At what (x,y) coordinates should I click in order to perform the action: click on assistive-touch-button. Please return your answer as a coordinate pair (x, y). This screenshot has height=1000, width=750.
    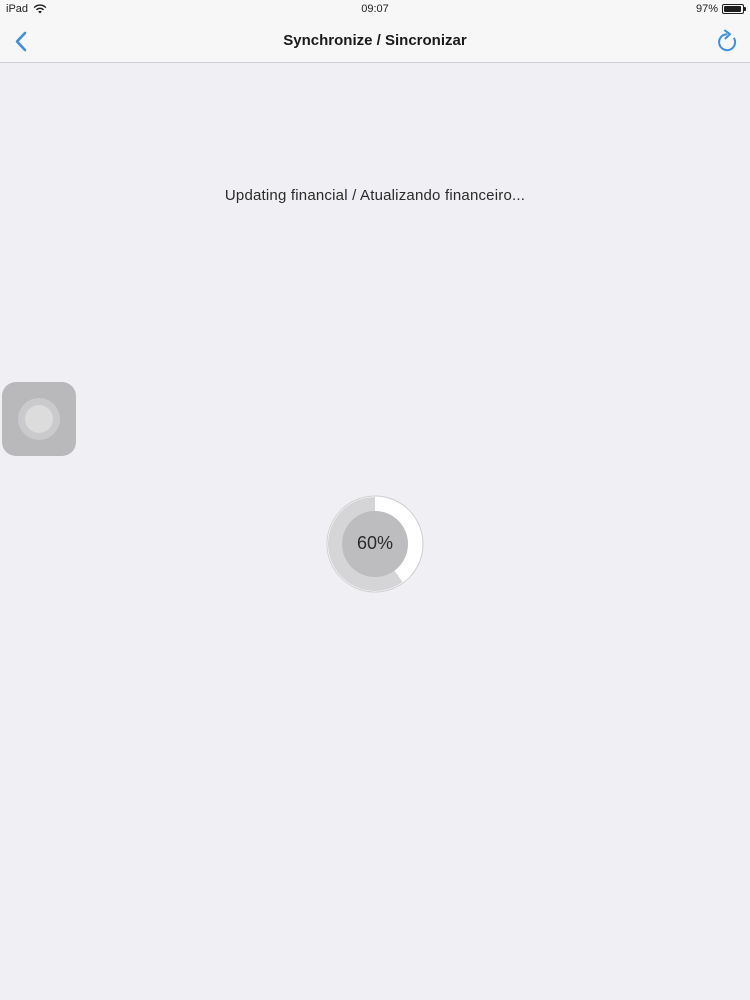
    Looking at the image, I should click on (39, 419).